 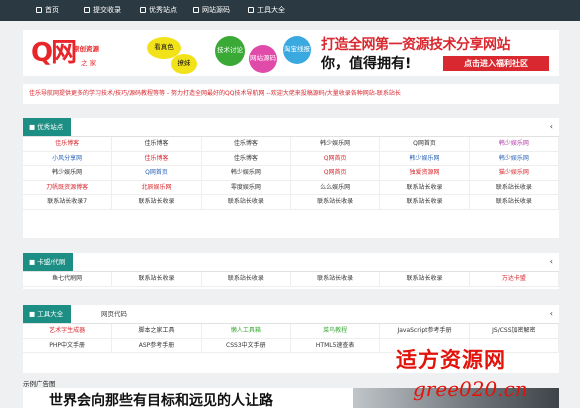 What do you see at coordinates (114, 314) in the screenshot?
I see `tab-web-code: 网页代码` at bounding box center [114, 314].